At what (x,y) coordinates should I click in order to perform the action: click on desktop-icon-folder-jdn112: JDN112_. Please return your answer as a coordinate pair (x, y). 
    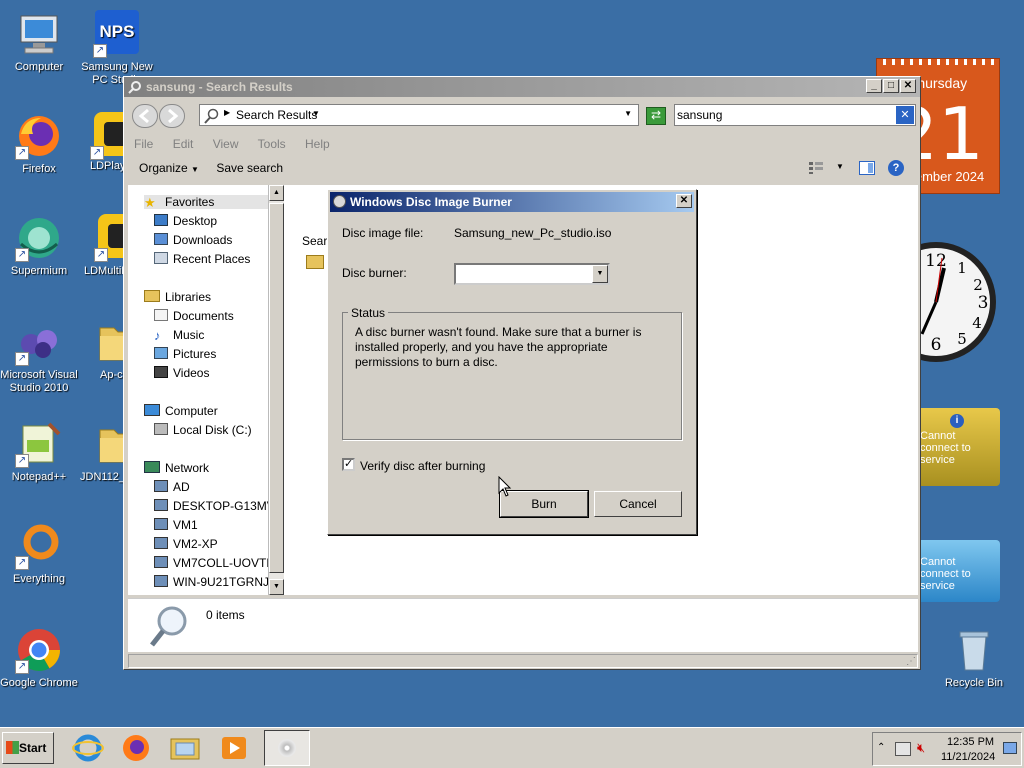
    Looking at the image, I should click on (101, 452).